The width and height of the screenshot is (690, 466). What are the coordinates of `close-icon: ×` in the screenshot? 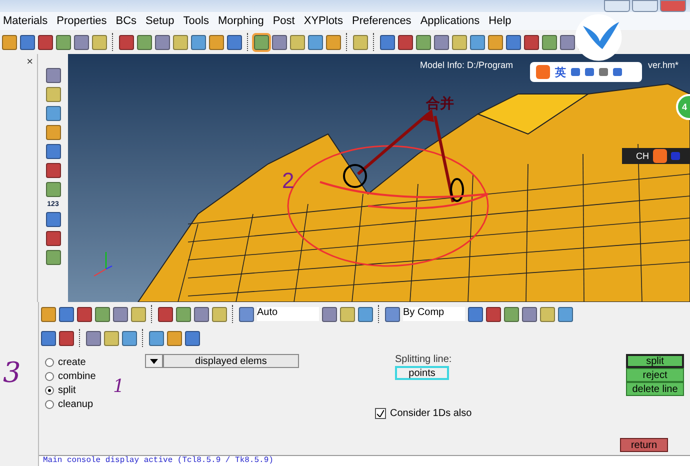 It's located at (29, 62).